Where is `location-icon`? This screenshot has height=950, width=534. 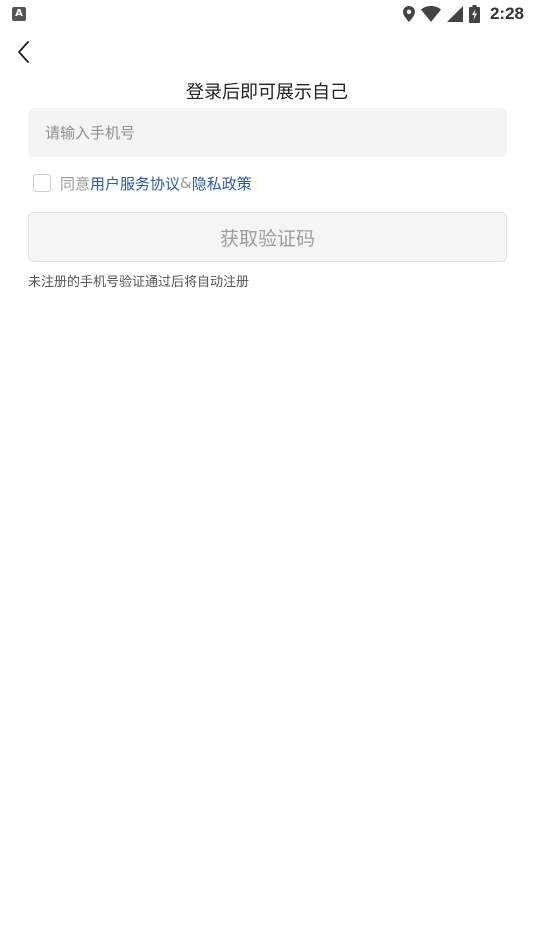 location-icon is located at coordinates (408, 14).